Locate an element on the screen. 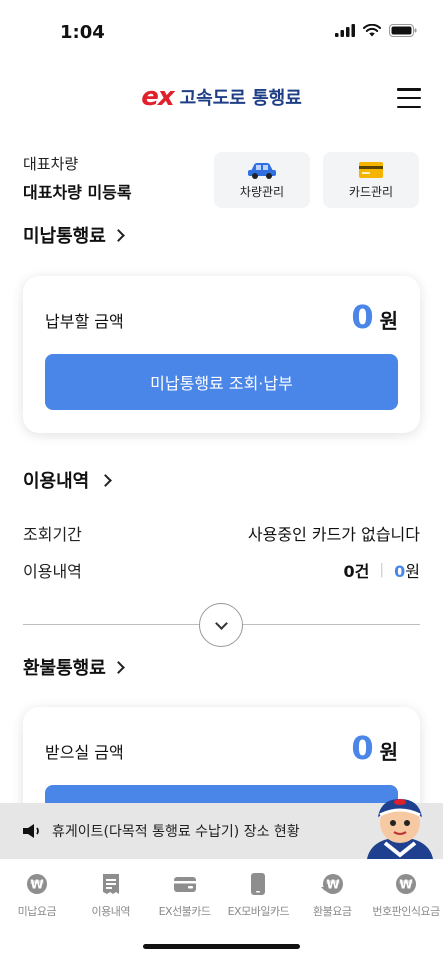 This screenshot has width=443, height=960. unpaid-card: 납부할 금액 0 원 미납통행료 조회·납부 is located at coordinates (221, 354).